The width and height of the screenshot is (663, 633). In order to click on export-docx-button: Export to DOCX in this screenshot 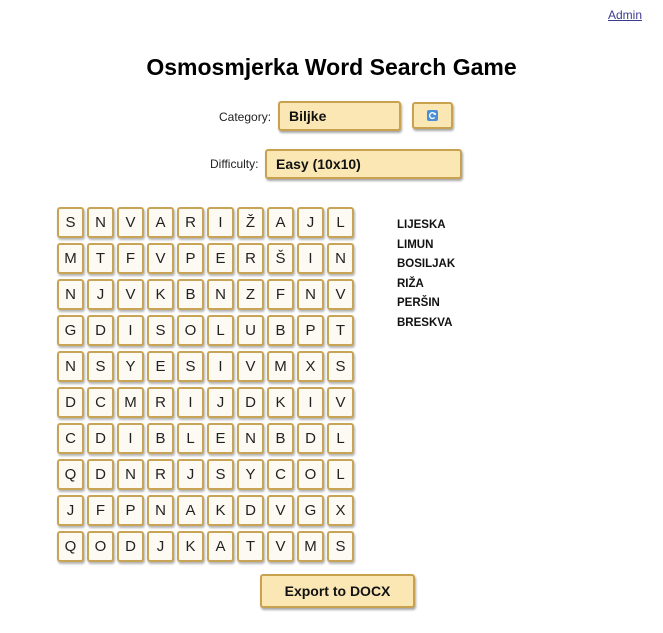, I will do `click(337, 591)`.